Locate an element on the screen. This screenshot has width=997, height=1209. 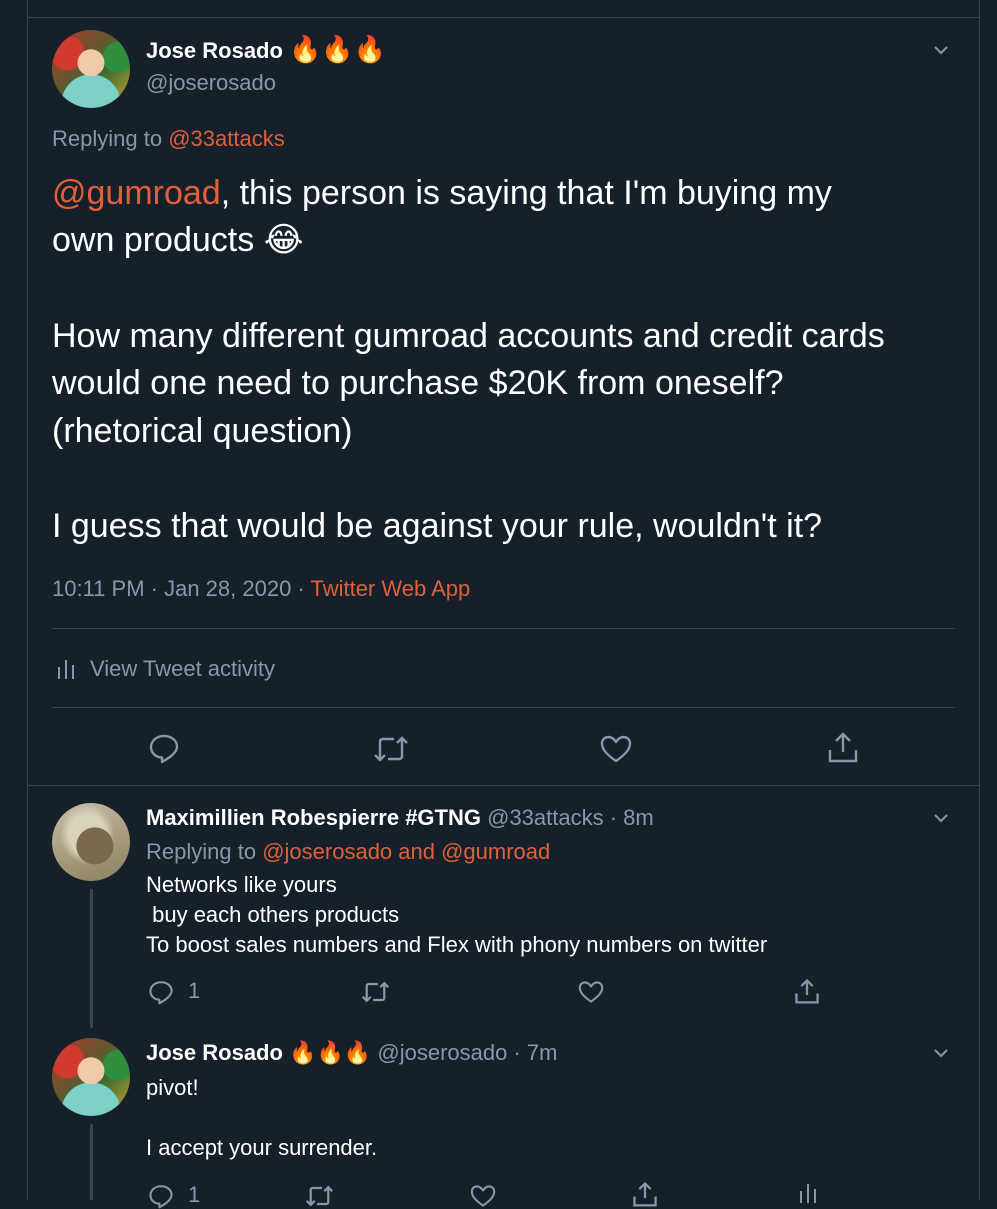
top-divider is located at coordinates (503, 17).